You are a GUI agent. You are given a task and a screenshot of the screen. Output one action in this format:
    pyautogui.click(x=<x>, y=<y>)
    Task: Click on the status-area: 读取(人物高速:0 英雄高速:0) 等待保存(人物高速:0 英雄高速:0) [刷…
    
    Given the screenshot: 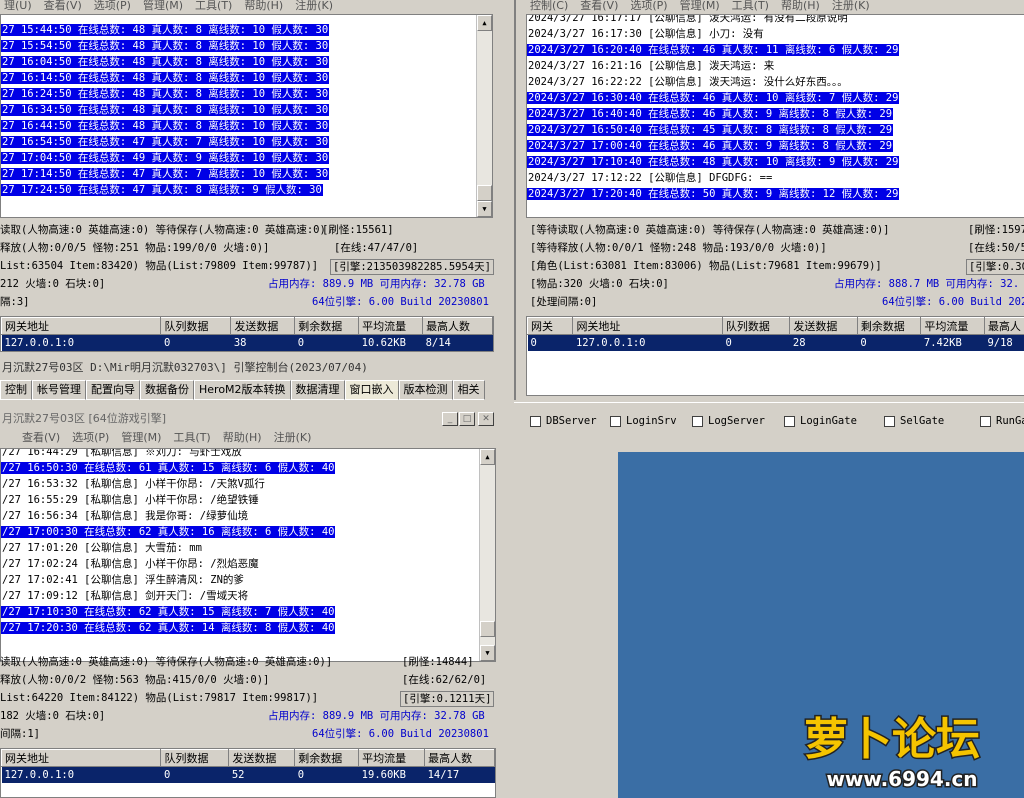 What is the action you would take?
    pyautogui.click(x=247, y=268)
    